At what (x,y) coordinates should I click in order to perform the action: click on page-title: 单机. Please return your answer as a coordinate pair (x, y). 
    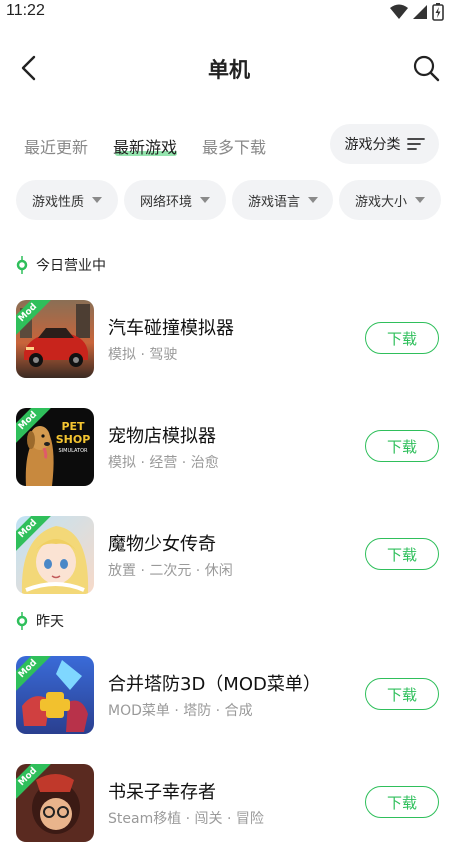
    Looking at the image, I should click on (229, 70).